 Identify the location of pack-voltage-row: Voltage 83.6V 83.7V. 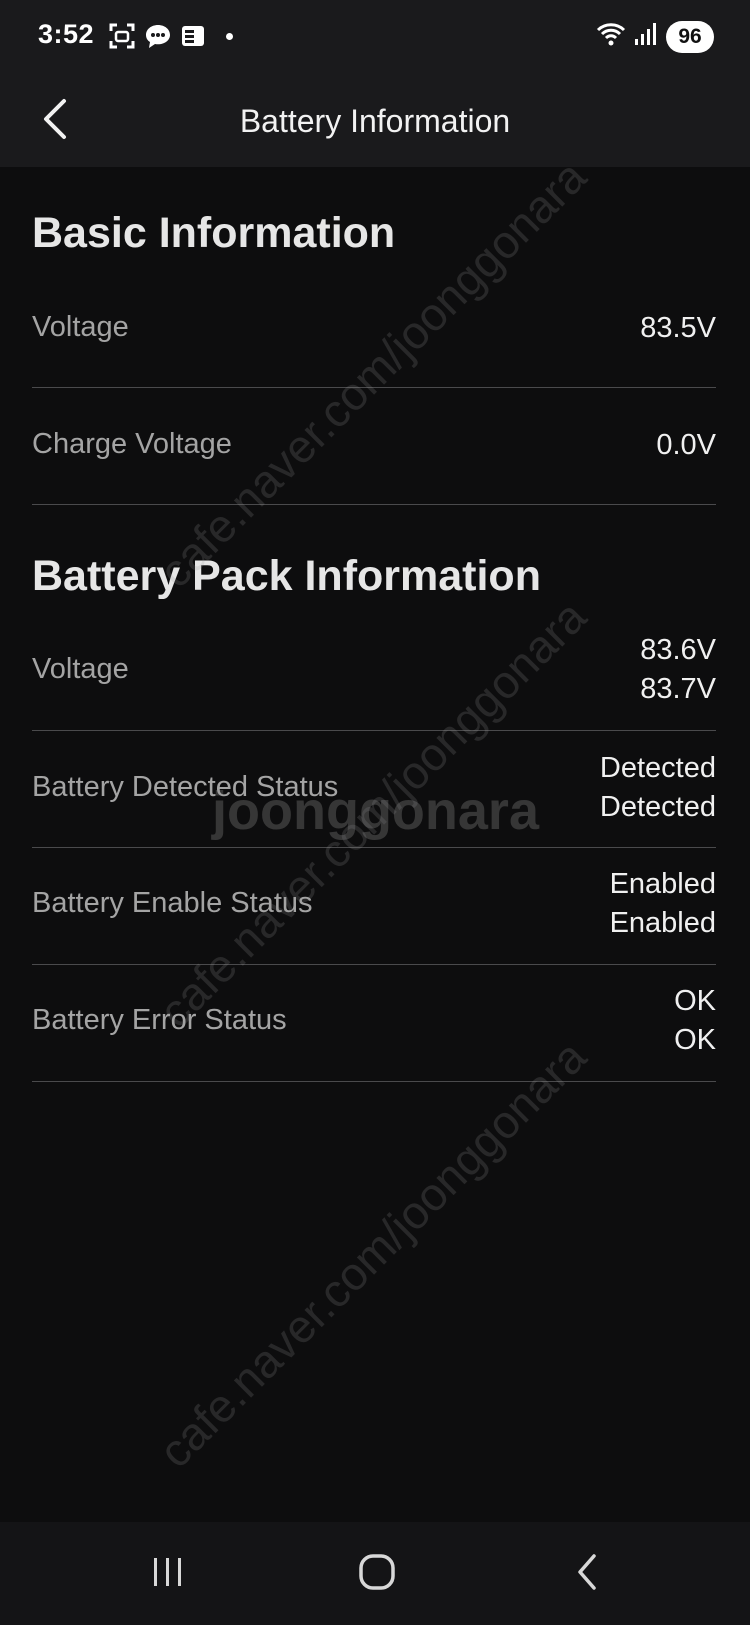
(374, 672).